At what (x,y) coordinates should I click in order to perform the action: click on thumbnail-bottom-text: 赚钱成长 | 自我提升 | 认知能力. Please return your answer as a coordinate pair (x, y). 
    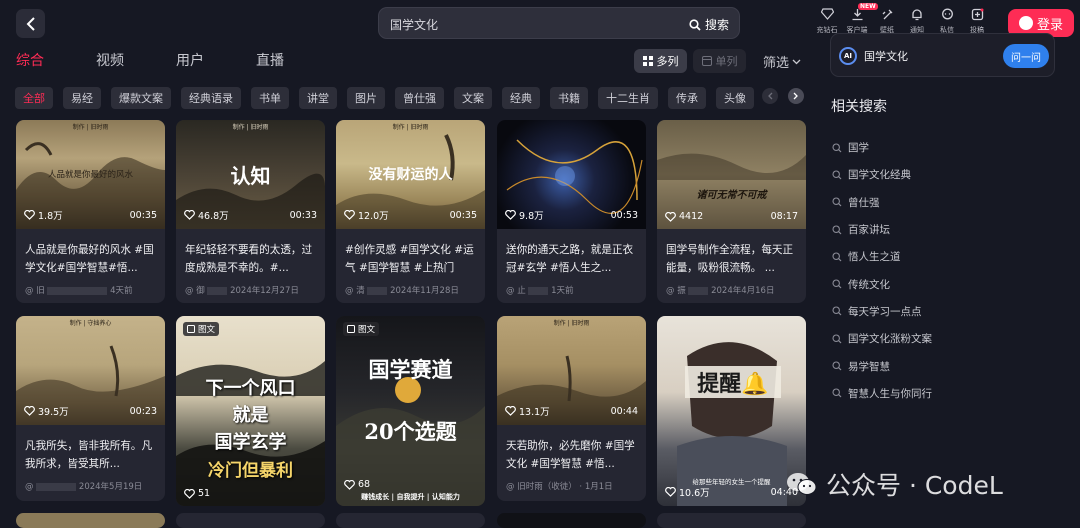
    Looking at the image, I should click on (410, 496).